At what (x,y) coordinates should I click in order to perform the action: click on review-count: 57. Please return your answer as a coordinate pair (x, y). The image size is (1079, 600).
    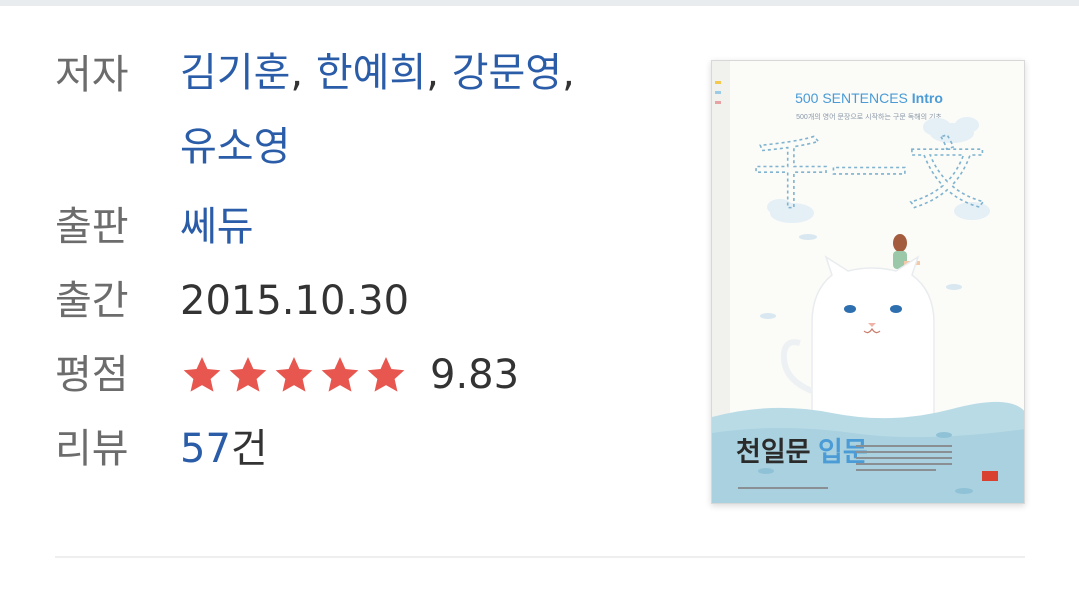
    Looking at the image, I should click on (205, 449).